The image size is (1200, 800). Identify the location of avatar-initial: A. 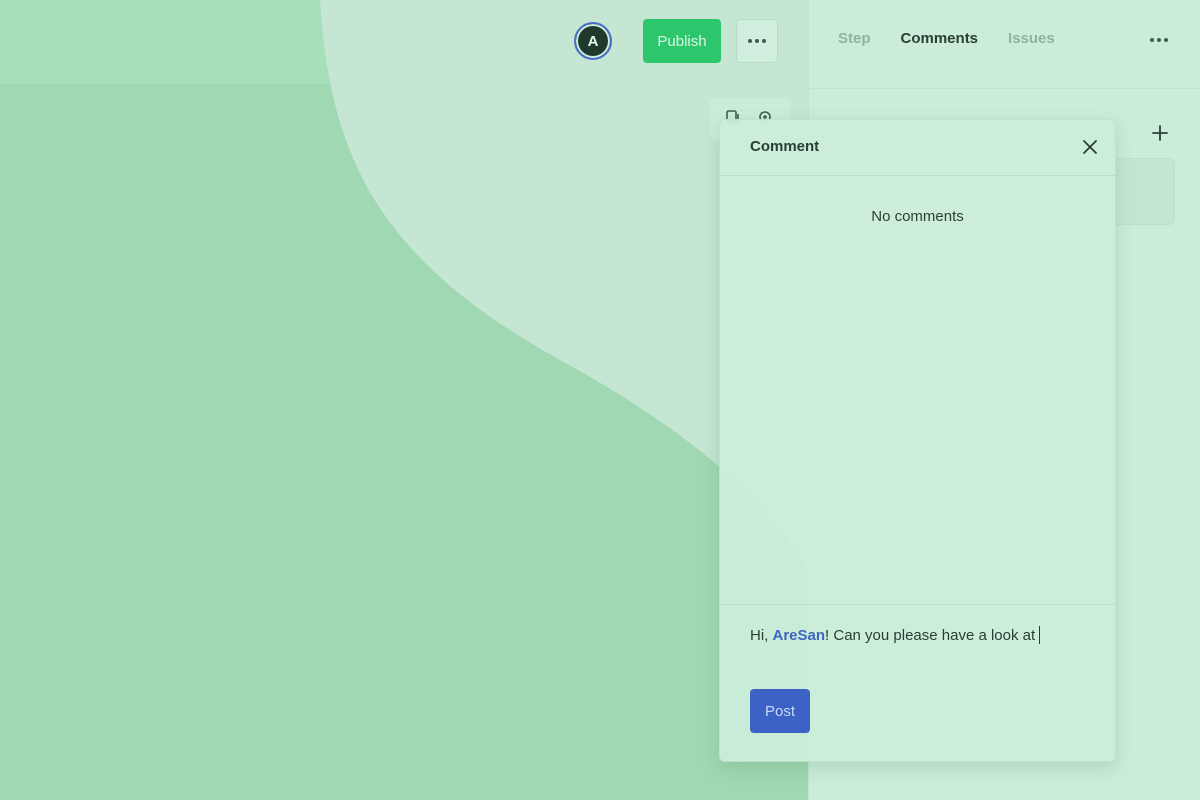
(593, 41).